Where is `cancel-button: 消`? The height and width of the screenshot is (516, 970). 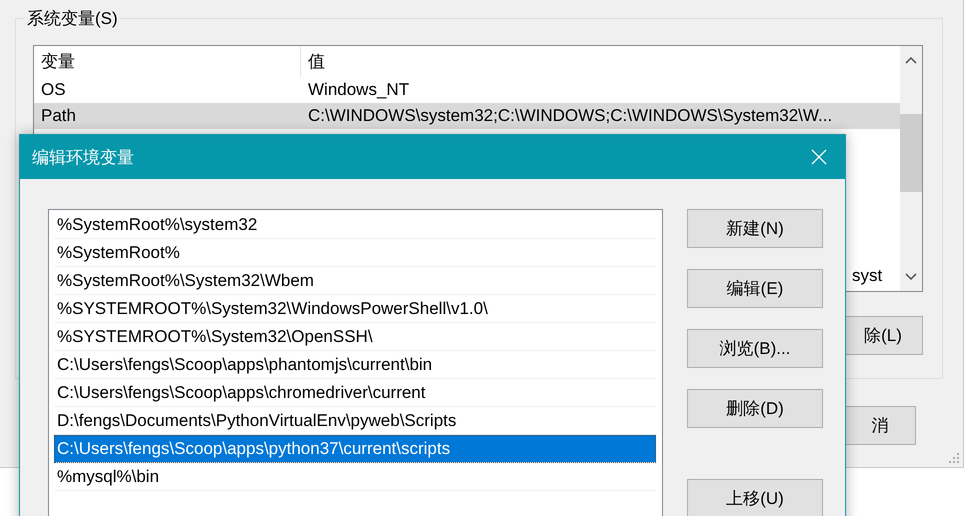 cancel-button: 消 is located at coordinates (880, 425).